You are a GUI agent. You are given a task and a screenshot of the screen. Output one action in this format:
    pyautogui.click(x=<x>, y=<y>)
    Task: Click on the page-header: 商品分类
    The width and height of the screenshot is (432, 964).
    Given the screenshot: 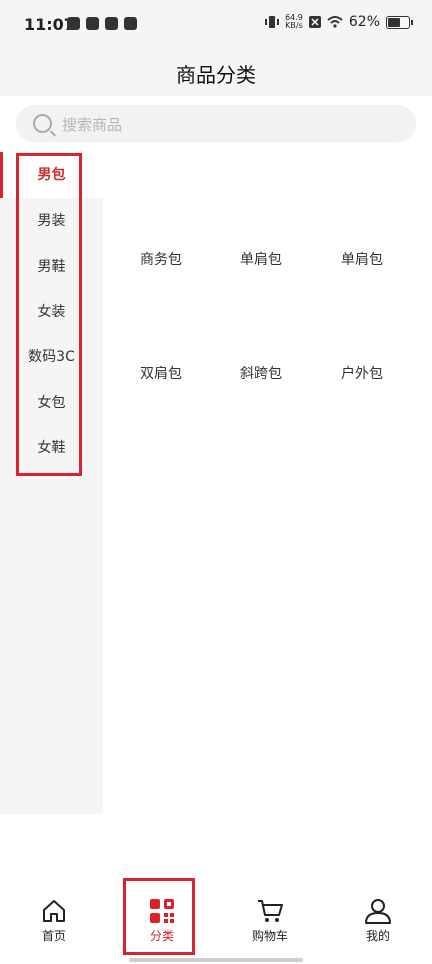 What is the action you would take?
    pyautogui.click(x=216, y=73)
    